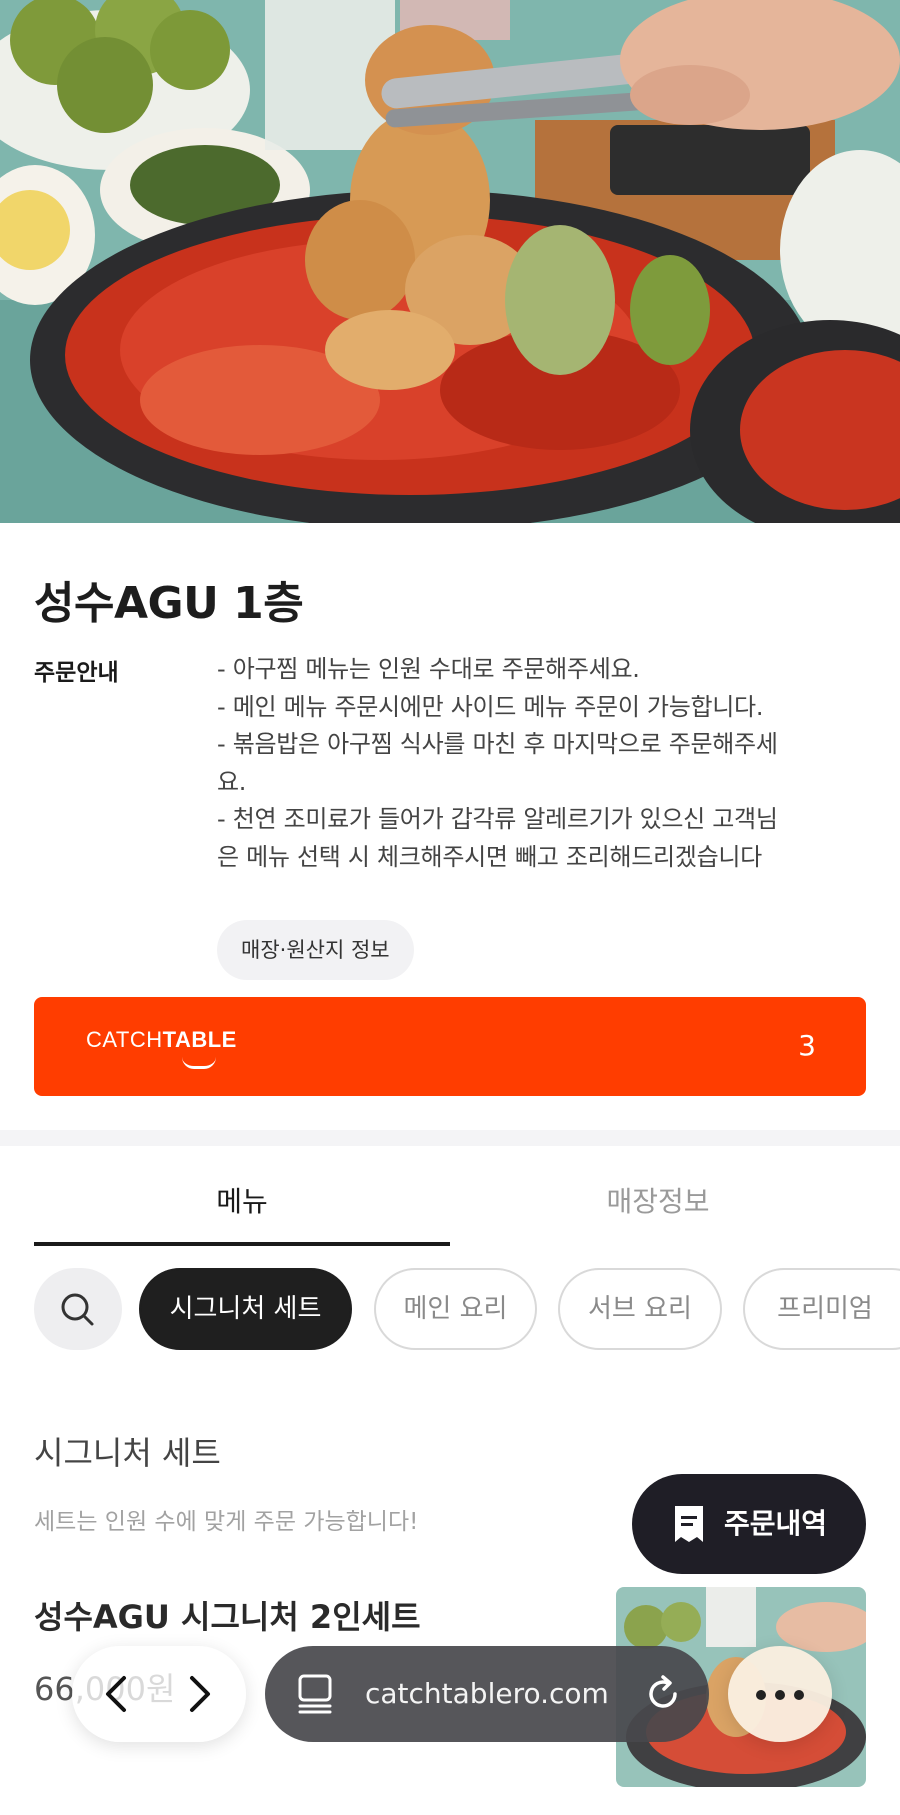 Image resolution: width=900 pixels, height=1815 pixels. Describe the element at coordinates (807, 1045) in the screenshot. I see `catchtable-count: 3` at that location.